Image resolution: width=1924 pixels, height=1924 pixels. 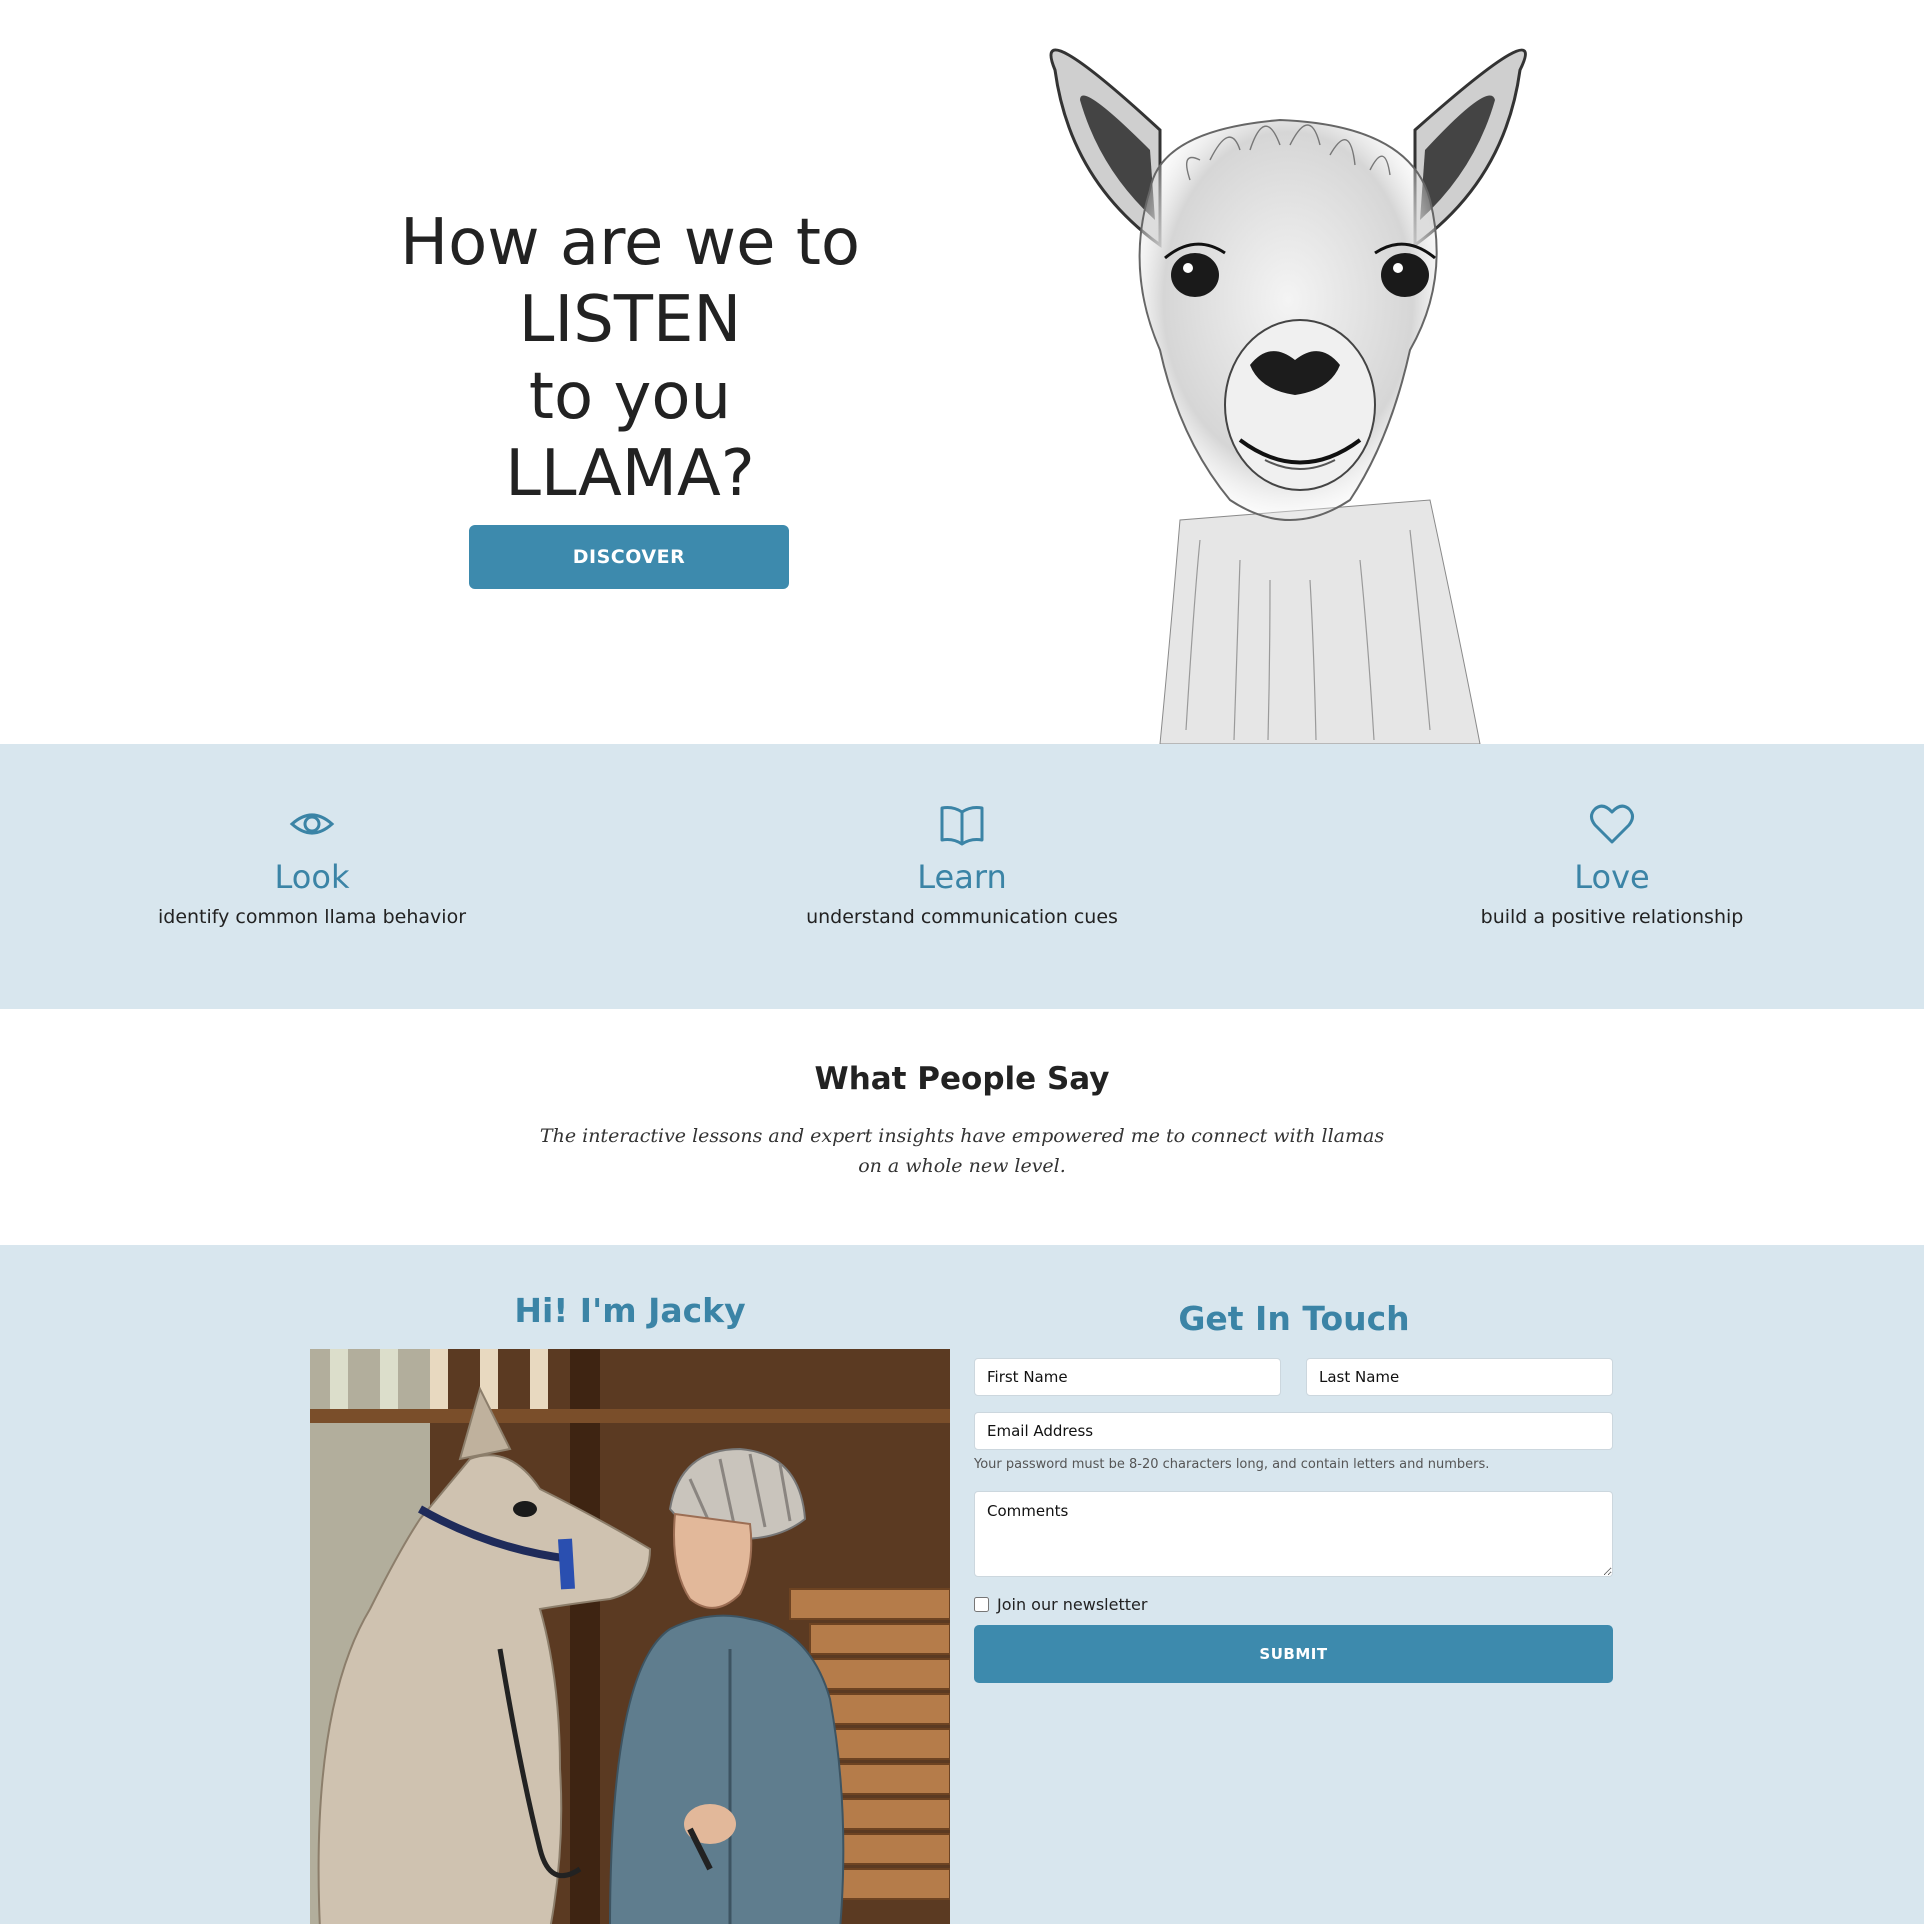 I want to click on feature-love: Love build a positive relationship, so click(x=1612, y=864).